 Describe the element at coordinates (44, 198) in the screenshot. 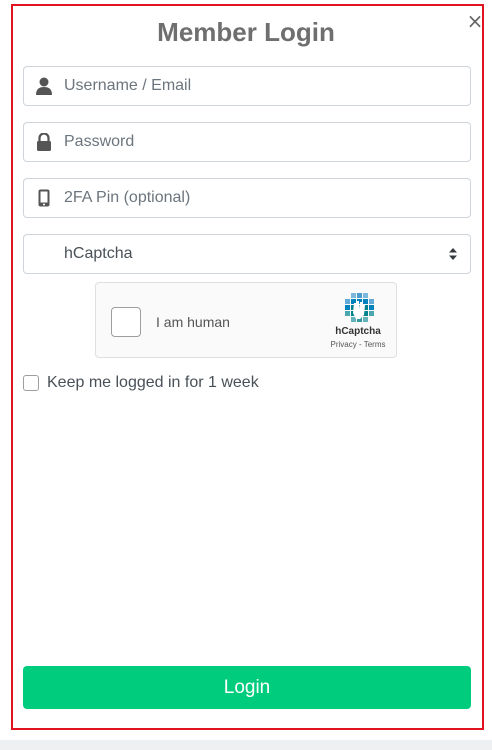

I see `mobile-icon` at that location.